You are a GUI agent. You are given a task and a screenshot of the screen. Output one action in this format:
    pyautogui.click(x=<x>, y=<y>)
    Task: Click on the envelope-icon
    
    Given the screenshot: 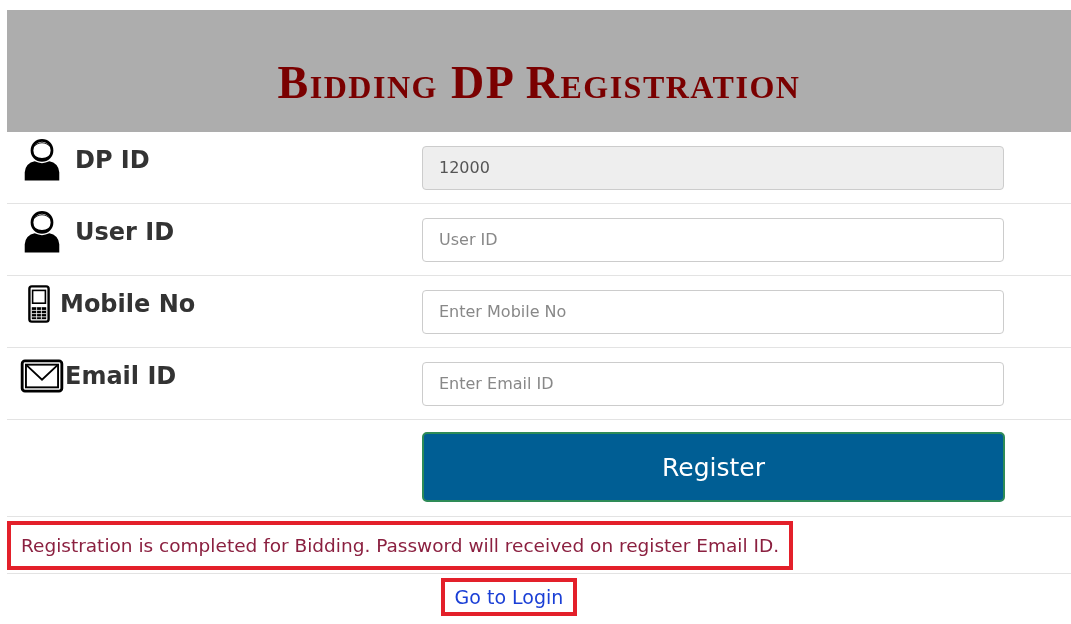 What is the action you would take?
    pyautogui.click(x=42, y=375)
    